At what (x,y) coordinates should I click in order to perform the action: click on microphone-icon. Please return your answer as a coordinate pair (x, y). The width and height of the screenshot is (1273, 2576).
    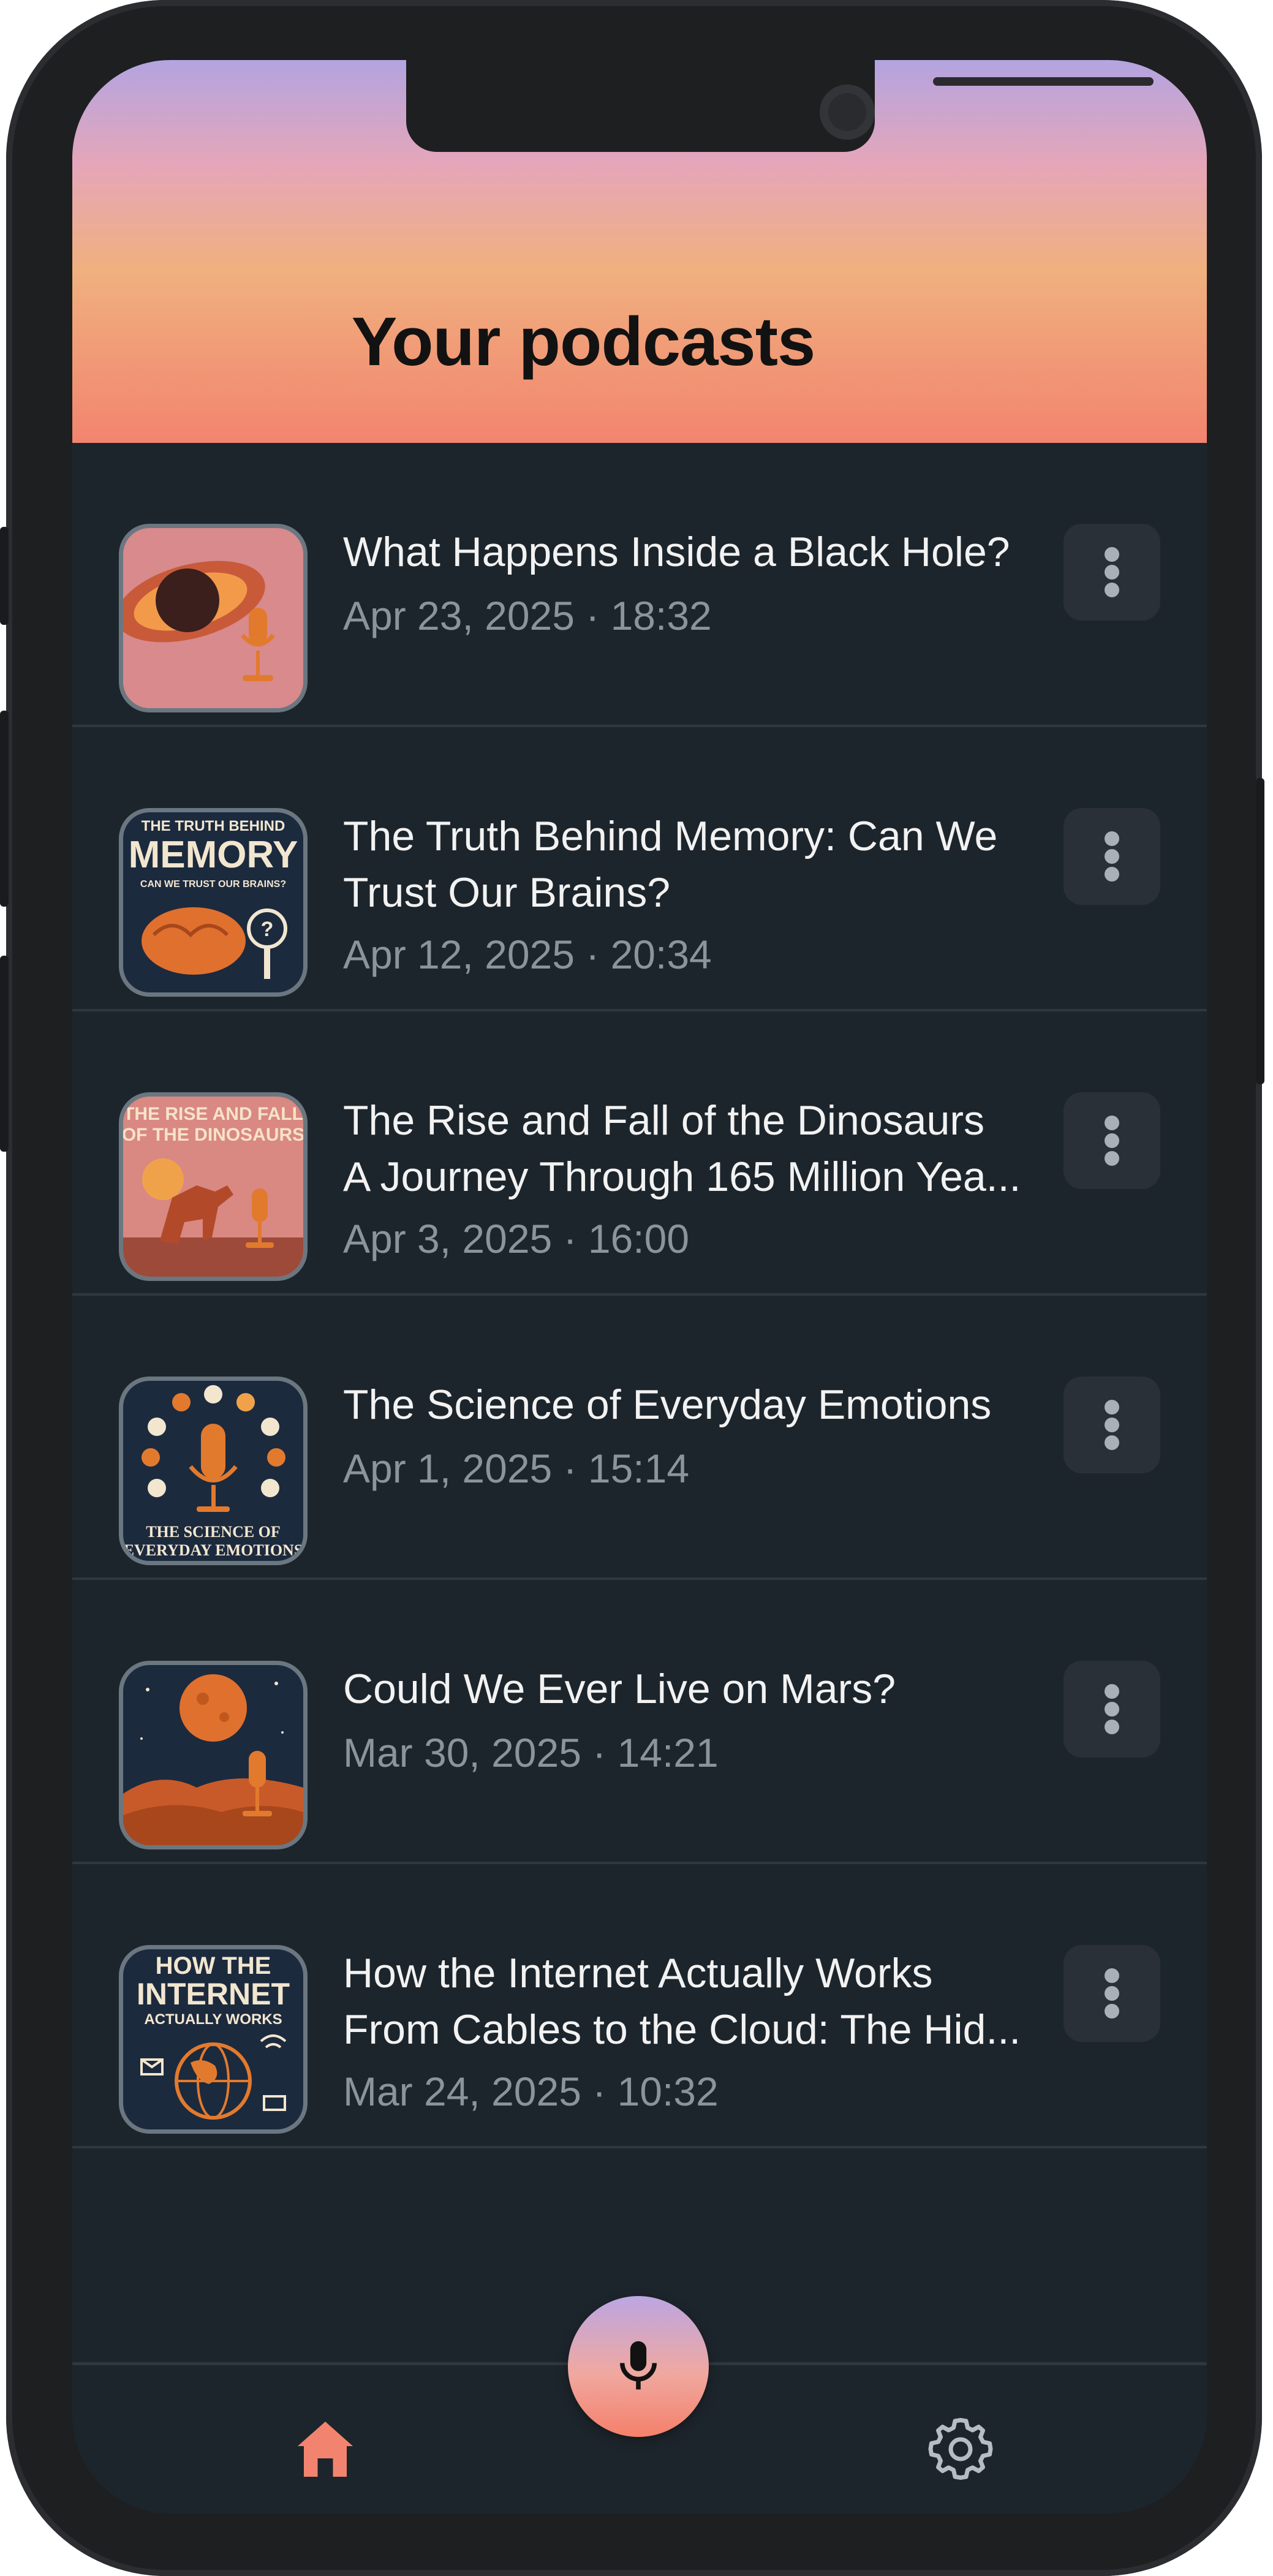
    Looking at the image, I should click on (638, 2365).